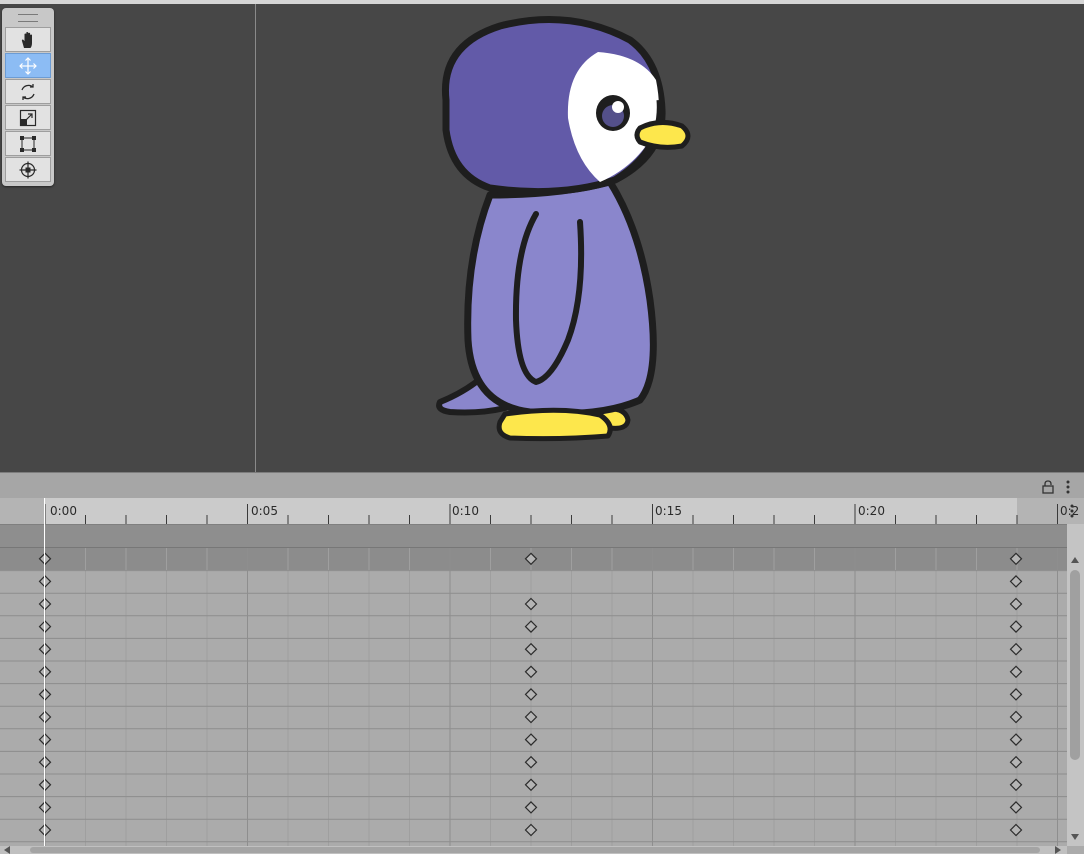 The height and width of the screenshot is (854, 1084). I want to click on scroll-left-arrow-icon, so click(7, 850).